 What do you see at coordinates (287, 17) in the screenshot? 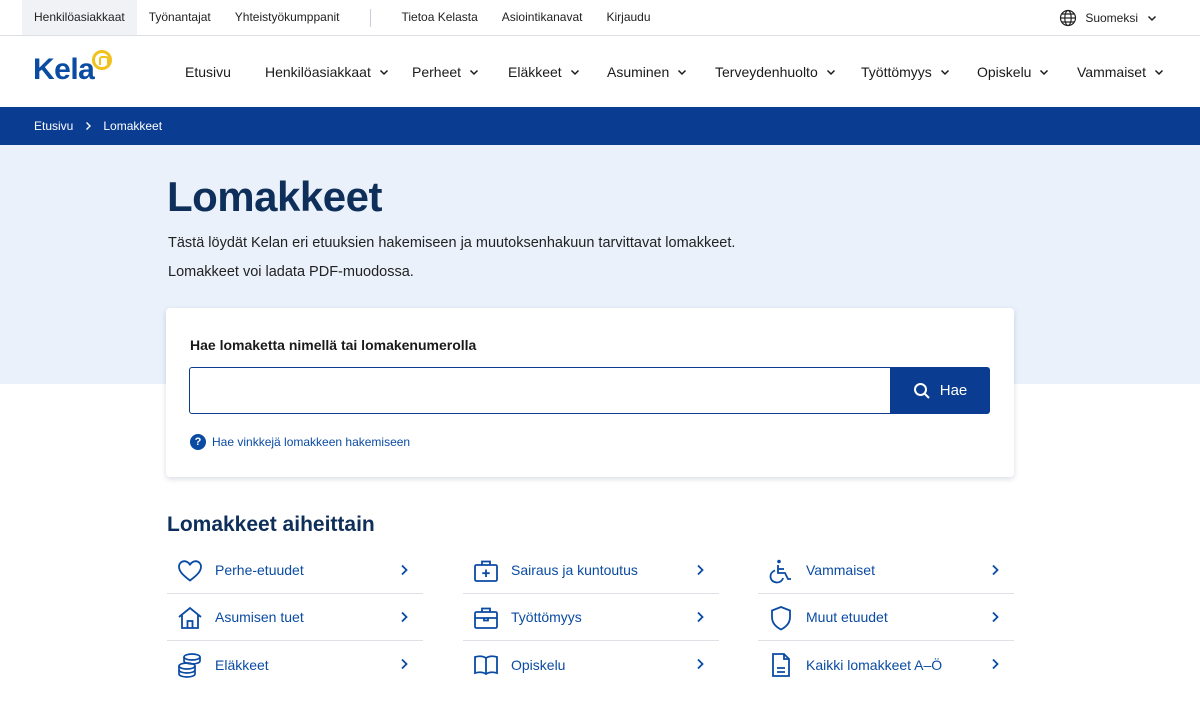
I see `utility-link-yhteistyokumppanit: Yhteistyökumppanit` at bounding box center [287, 17].